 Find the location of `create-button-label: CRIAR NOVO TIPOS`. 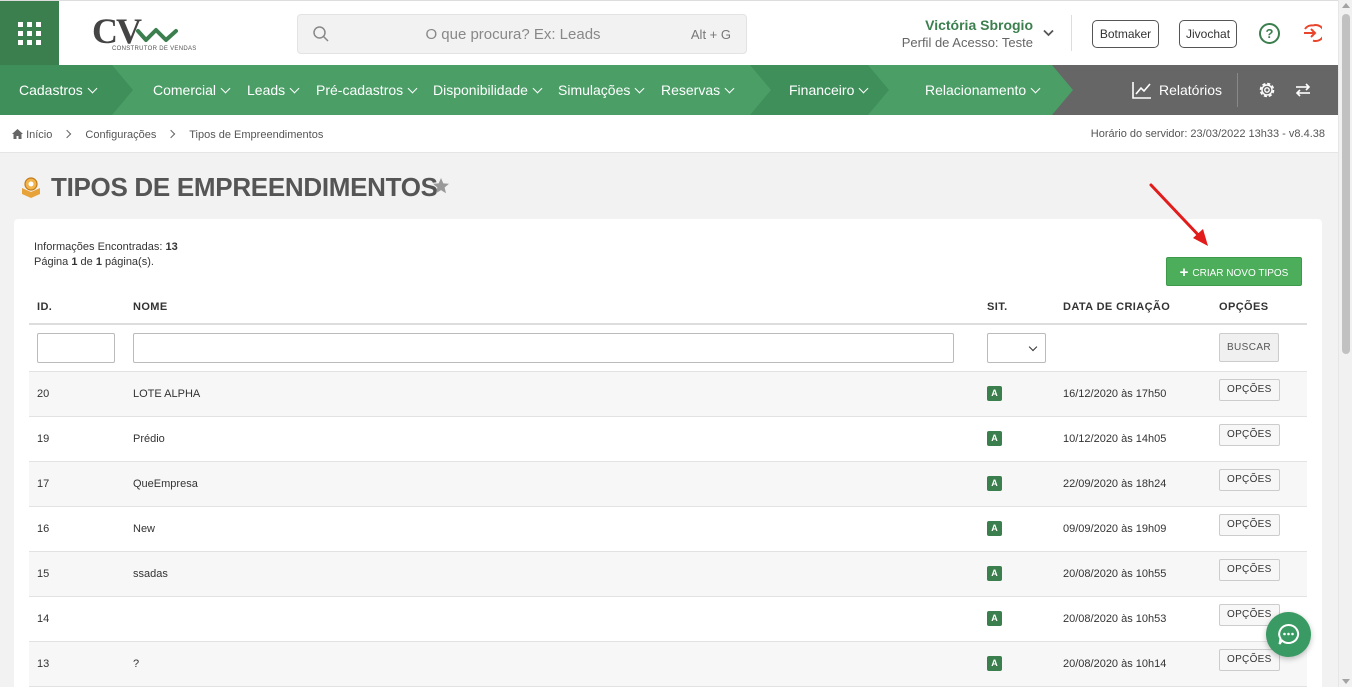

create-button-label: CRIAR NOVO TIPOS is located at coordinates (1240, 273).